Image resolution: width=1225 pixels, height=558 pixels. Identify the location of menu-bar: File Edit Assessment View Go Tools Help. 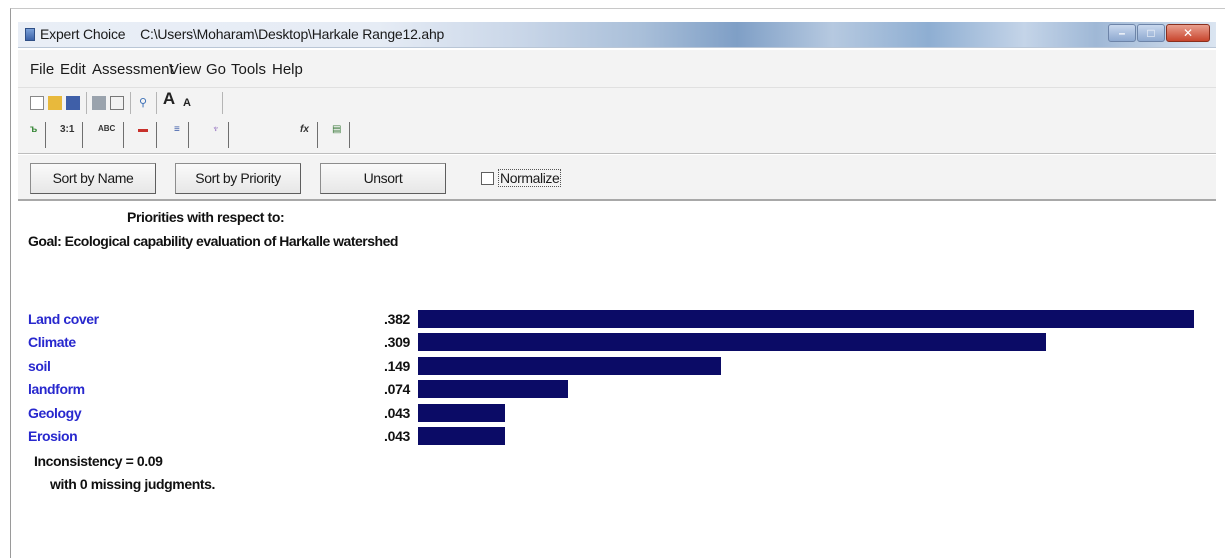
(617, 69).